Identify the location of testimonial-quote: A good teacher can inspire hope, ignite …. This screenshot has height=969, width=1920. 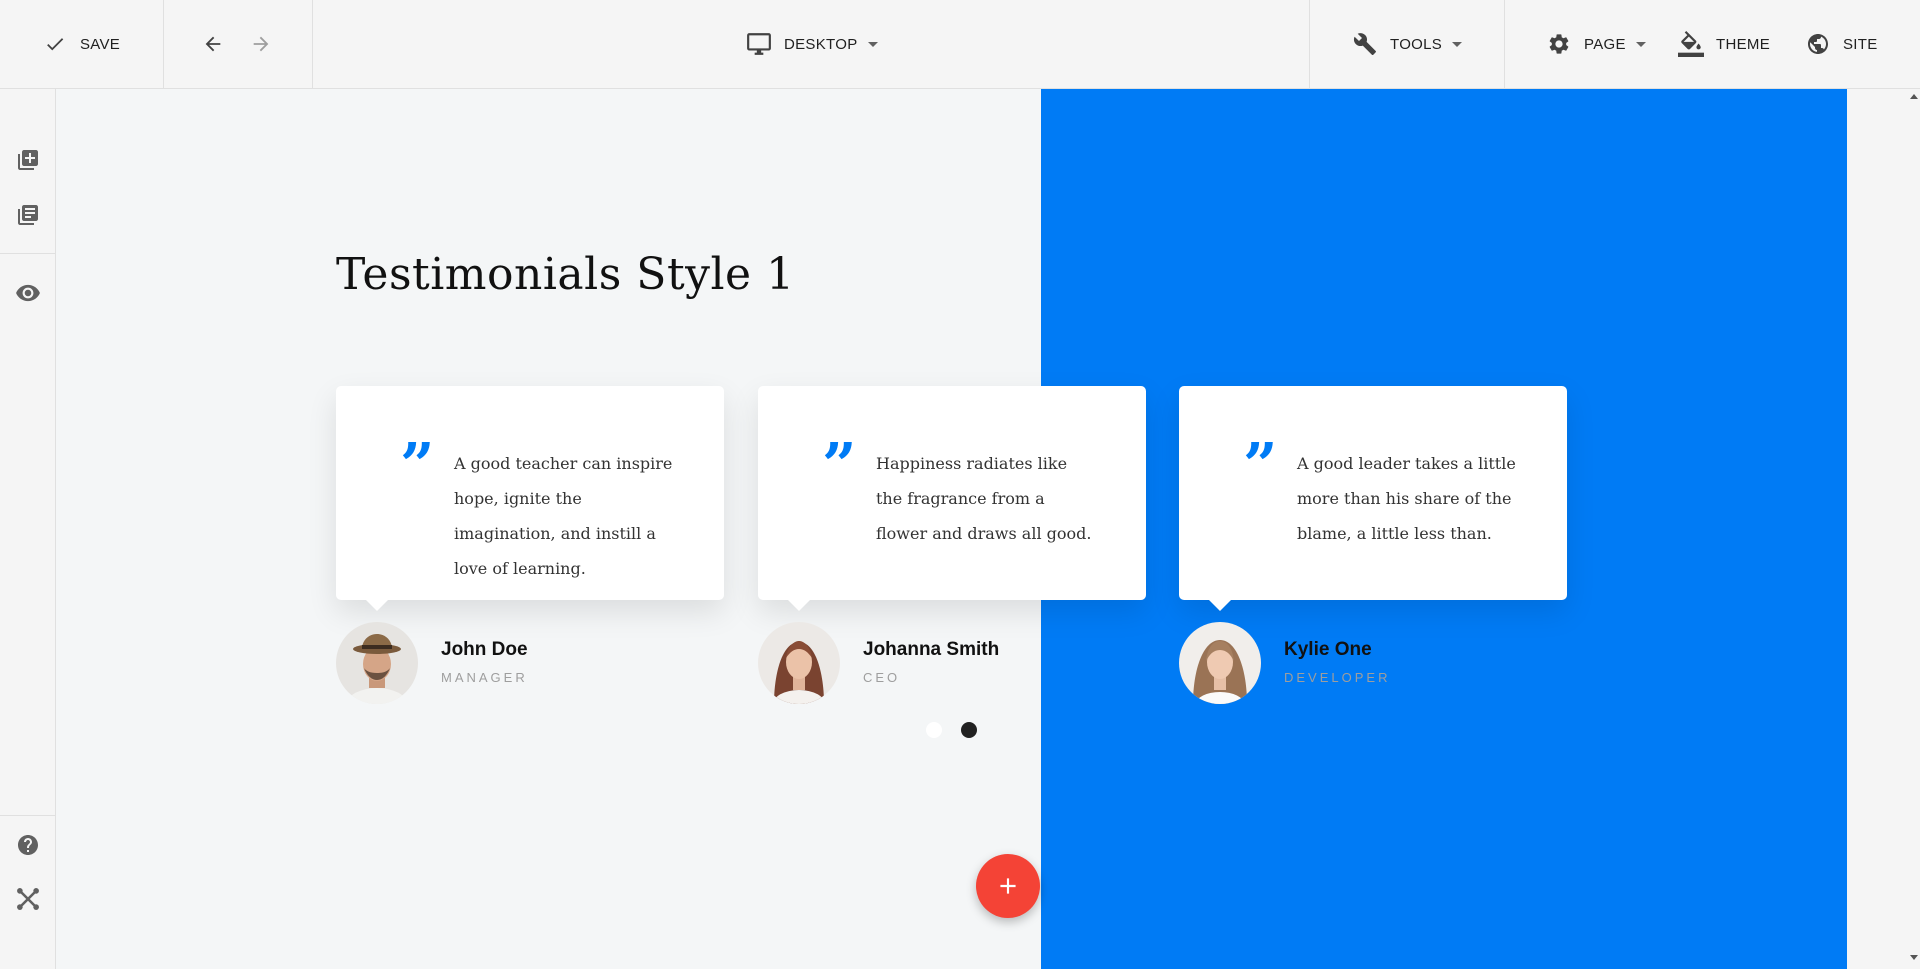
(563, 516).